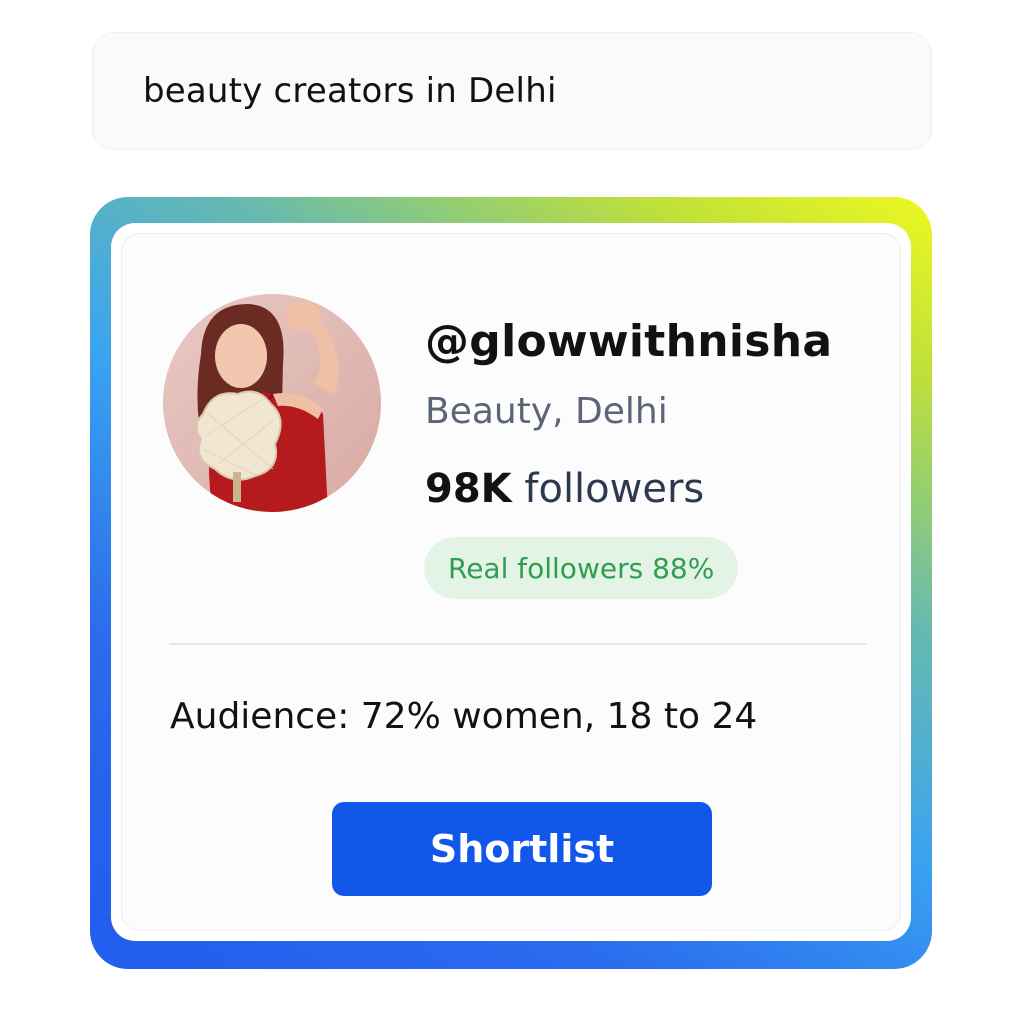 This screenshot has width=1024, height=1024. Describe the element at coordinates (464, 716) in the screenshot. I see `audience-summary: Audience: 72% women, 18 to 24` at that location.